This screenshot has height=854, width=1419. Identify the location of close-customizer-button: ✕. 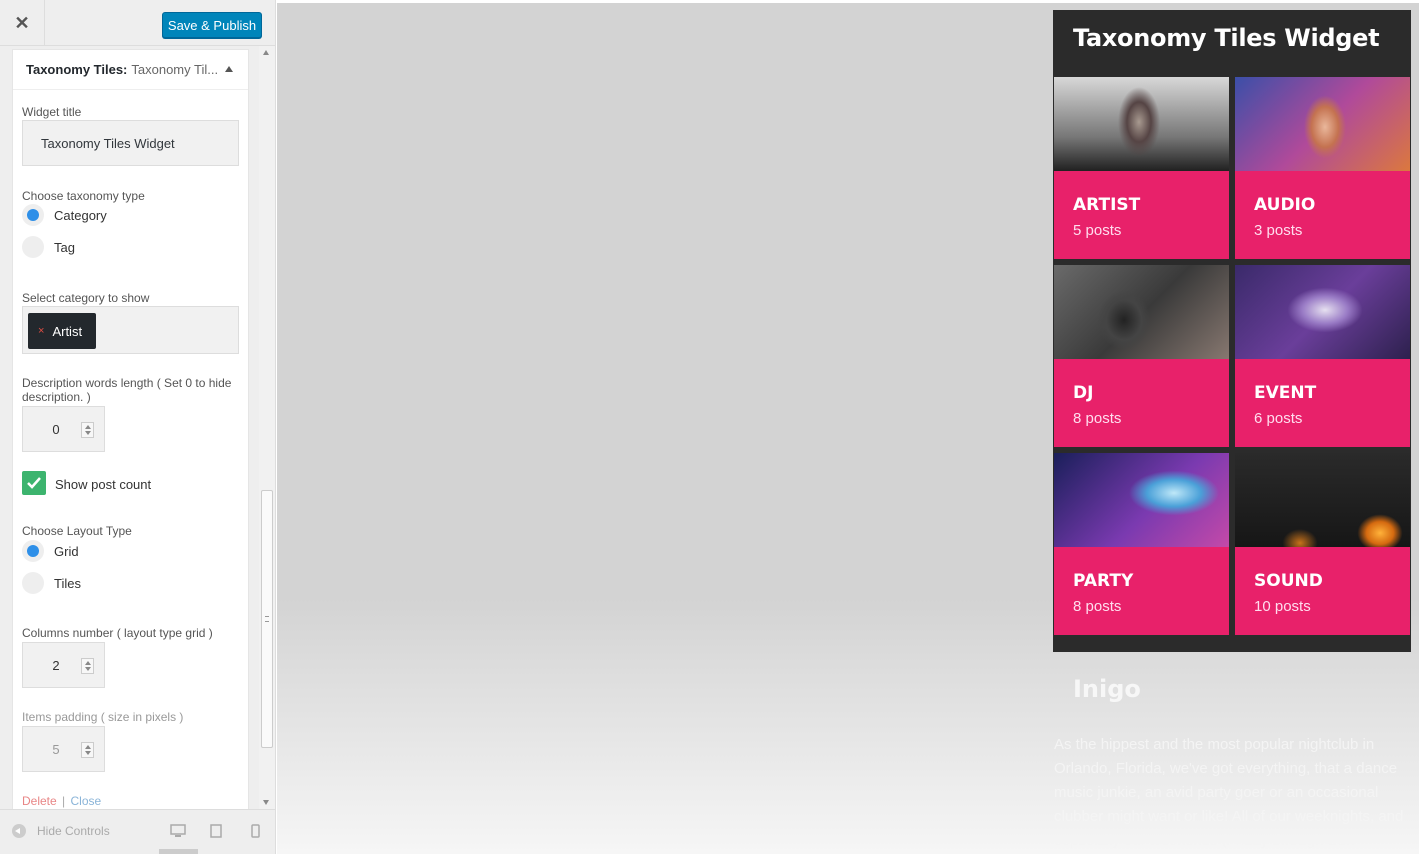
(22, 23).